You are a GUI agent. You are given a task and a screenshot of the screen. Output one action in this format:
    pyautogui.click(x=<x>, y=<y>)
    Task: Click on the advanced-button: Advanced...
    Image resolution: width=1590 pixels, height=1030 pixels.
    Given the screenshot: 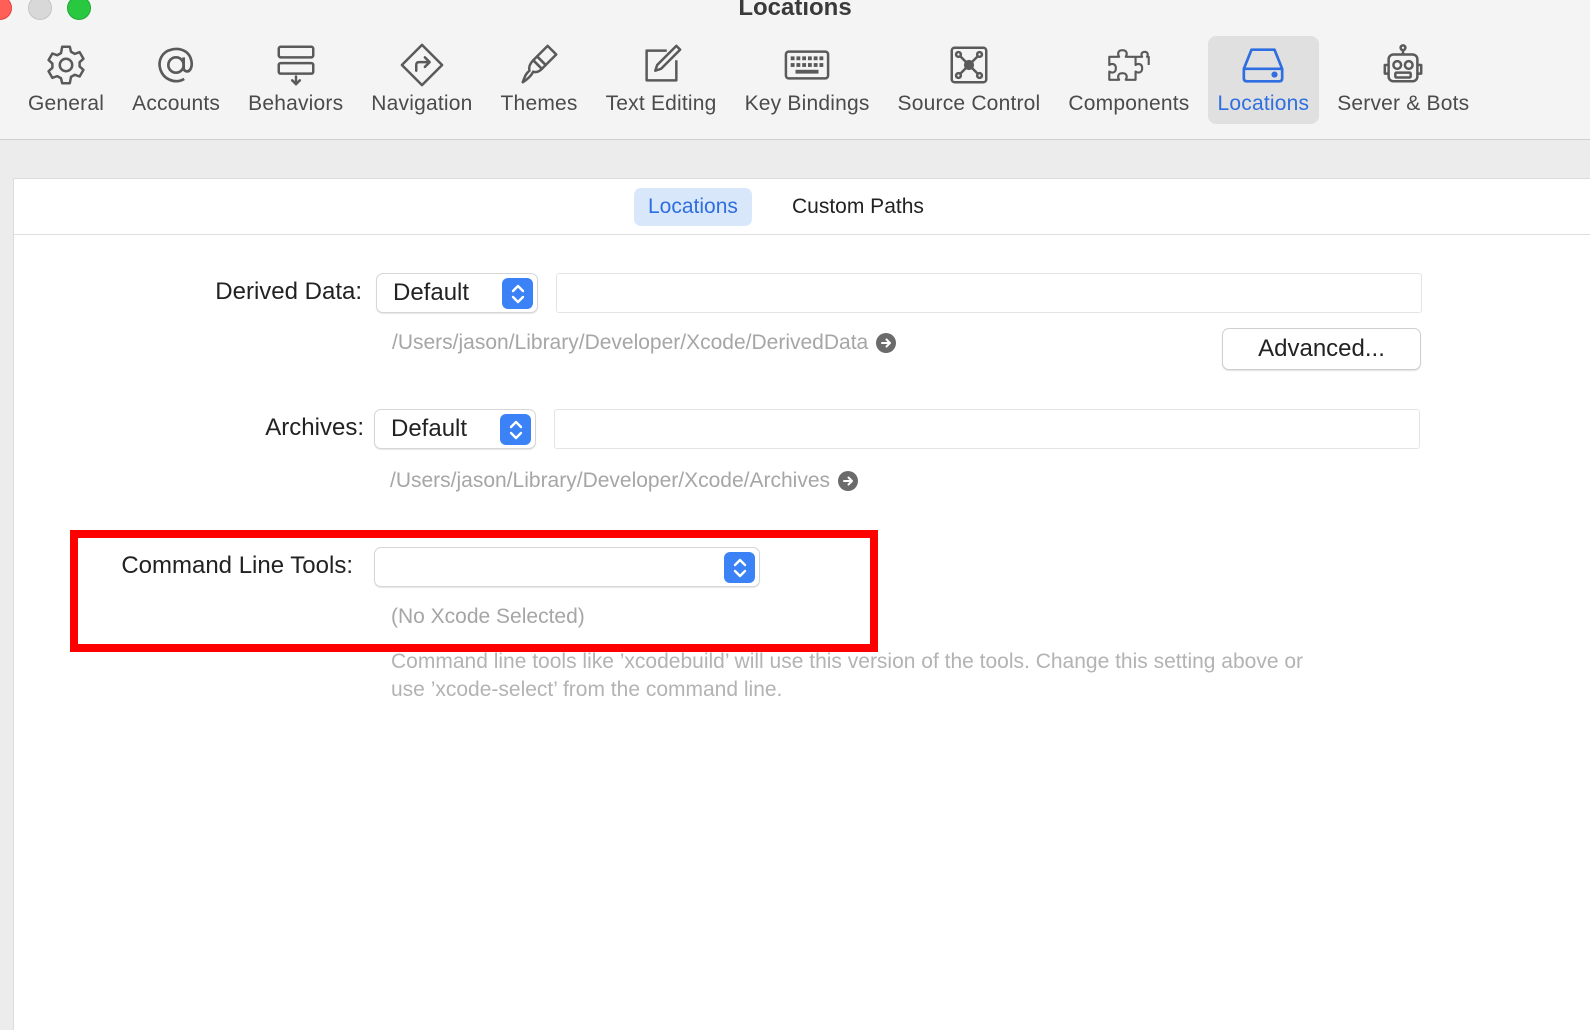 What is the action you would take?
    pyautogui.click(x=1321, y=349)
    